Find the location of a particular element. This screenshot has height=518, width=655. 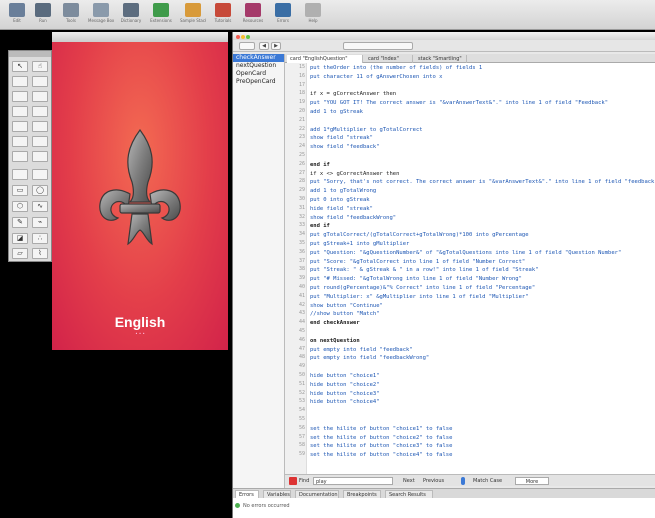

toolbar-button-tutorials: Tutorials is located at coordinates (223, 15).